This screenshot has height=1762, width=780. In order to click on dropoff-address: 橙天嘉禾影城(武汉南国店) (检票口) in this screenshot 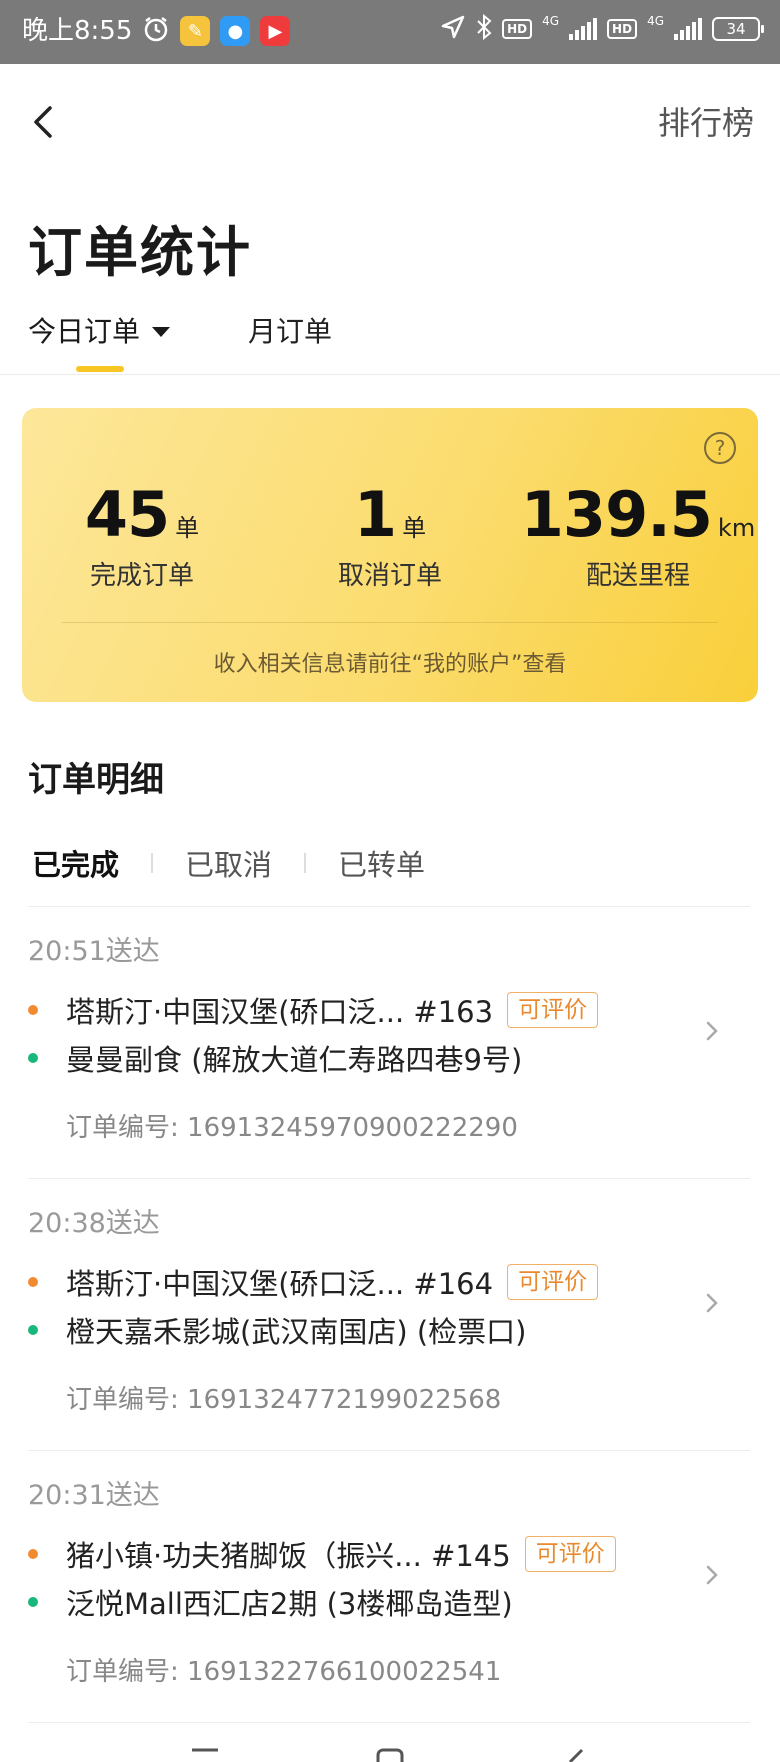, I will do `click(296, 1332)`.